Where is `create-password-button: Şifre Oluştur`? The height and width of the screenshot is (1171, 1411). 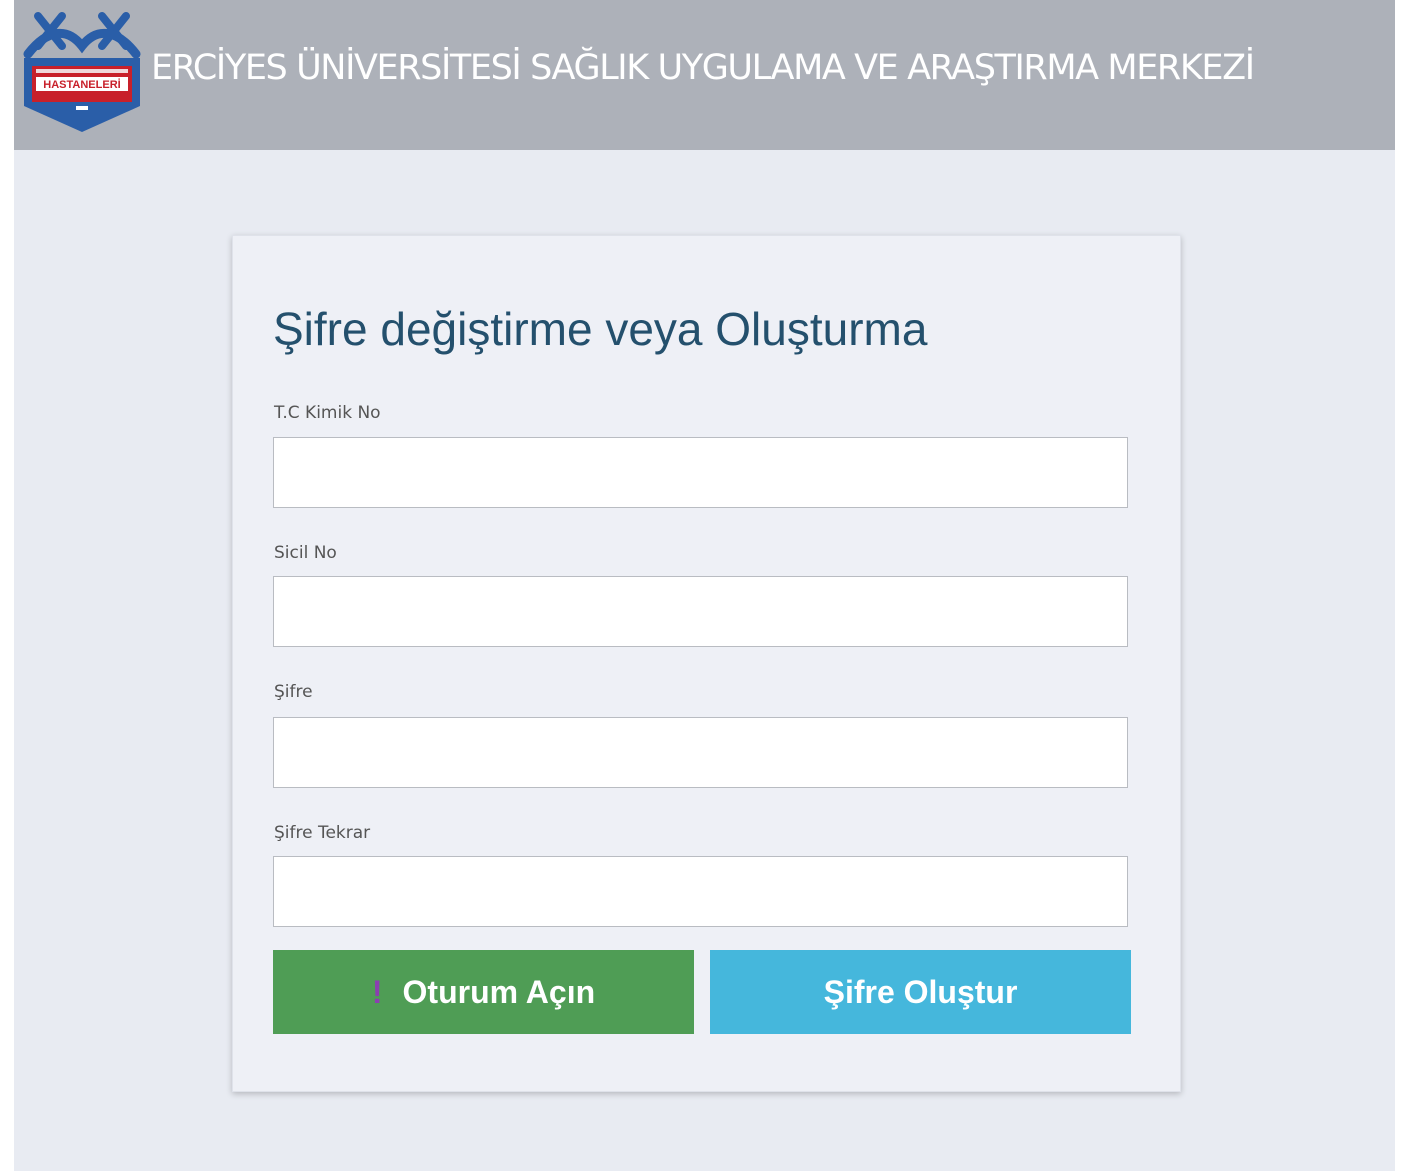
create-password-button: Şifre Oluştur is located at coordinates (920, 992).